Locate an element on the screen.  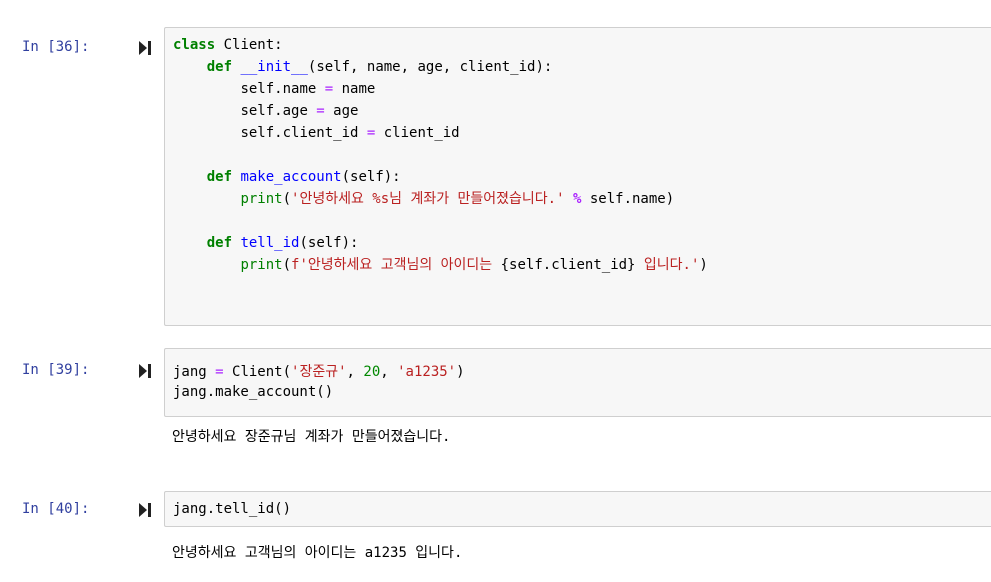
cell-output: 안녕하세요 장준규님 계좌가 만들어졌습니다. is located at coordinates (311, 437).